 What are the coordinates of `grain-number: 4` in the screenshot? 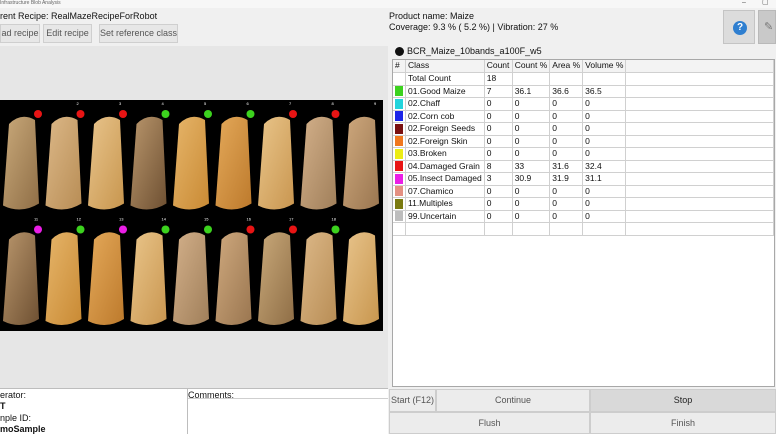 It's located at (163, 103).